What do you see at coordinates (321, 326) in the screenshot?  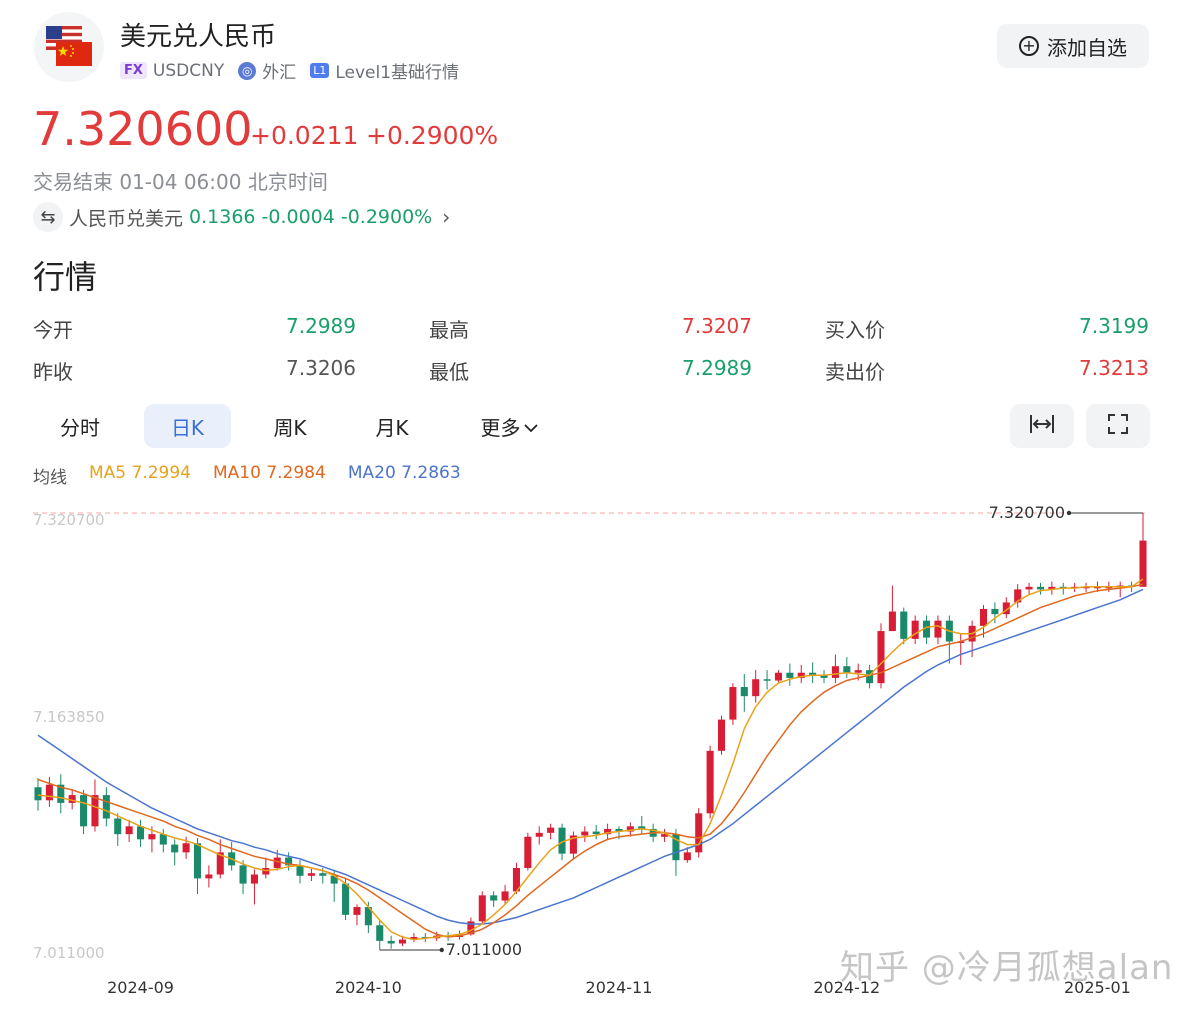 I see `open-value: 7.2989` at bounding box center [321, 326].